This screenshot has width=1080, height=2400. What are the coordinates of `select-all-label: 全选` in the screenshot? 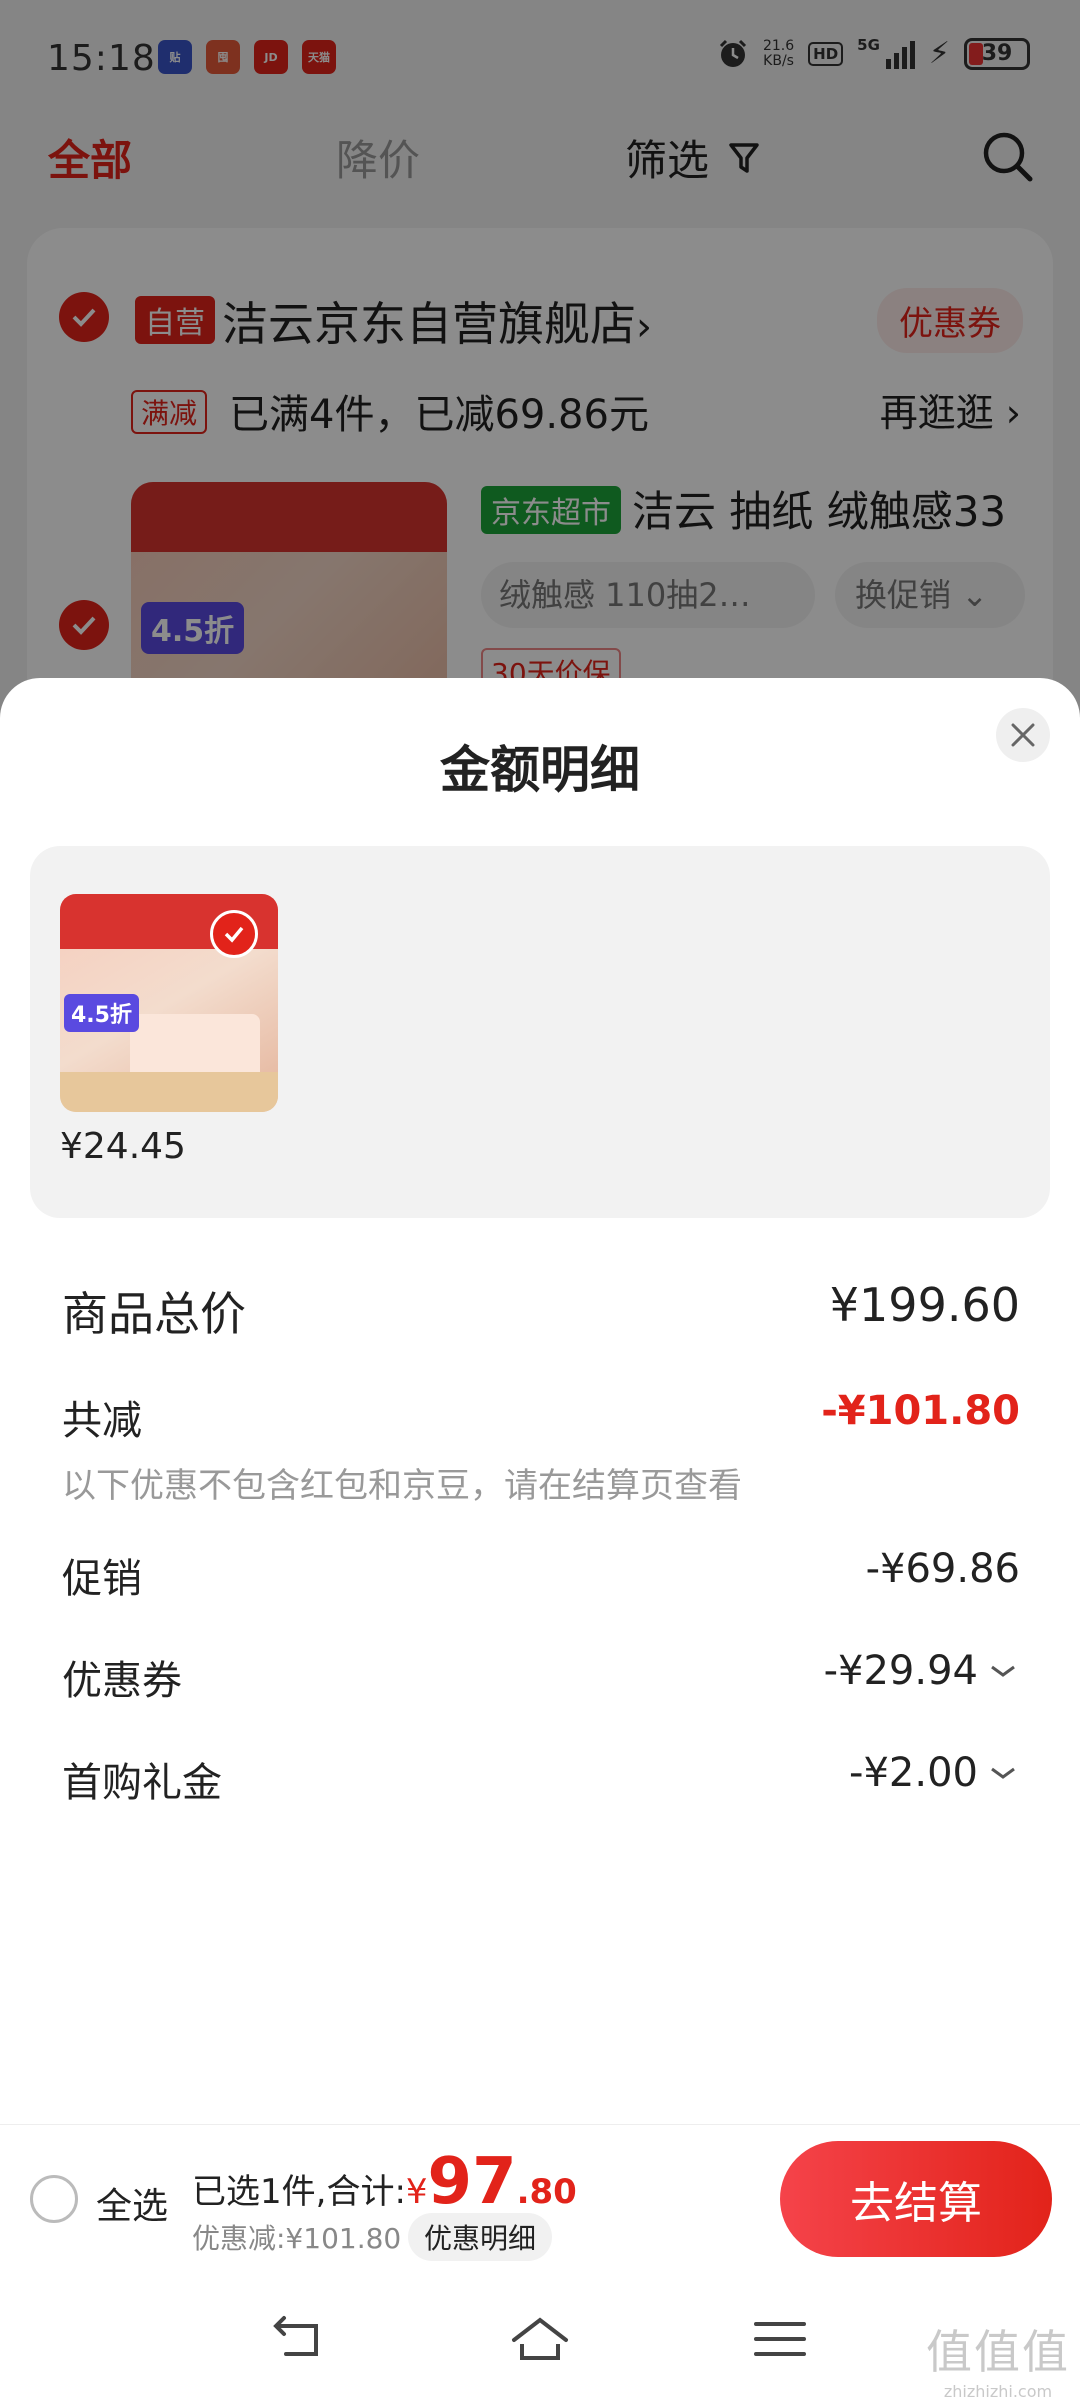 It's located at (132, 2203).